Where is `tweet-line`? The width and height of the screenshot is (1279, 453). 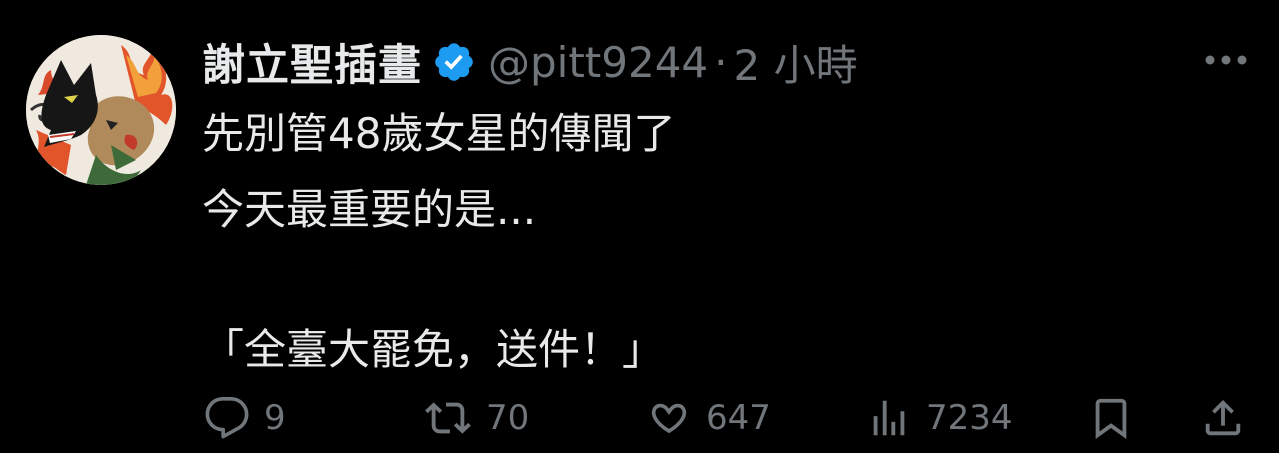
tweet-line is located at coordinates (438, 280).